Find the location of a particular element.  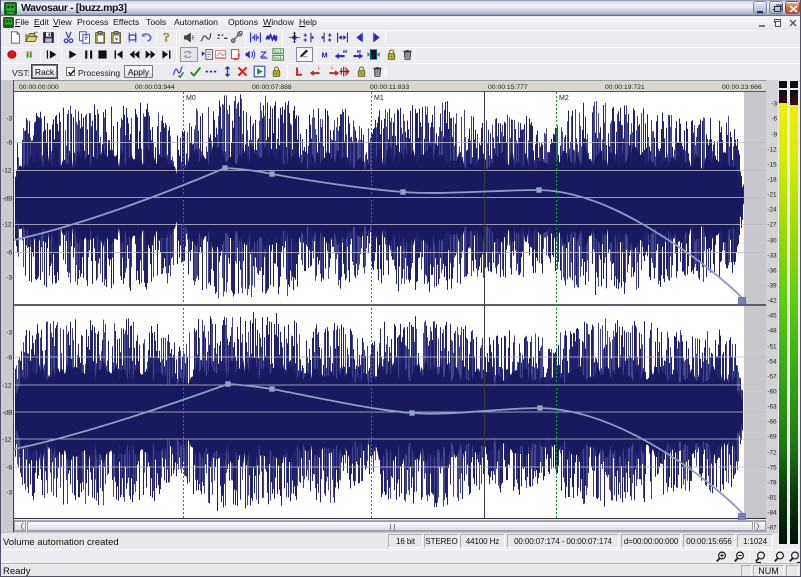

svg-text: M0 is located at coordinates (191, 98).